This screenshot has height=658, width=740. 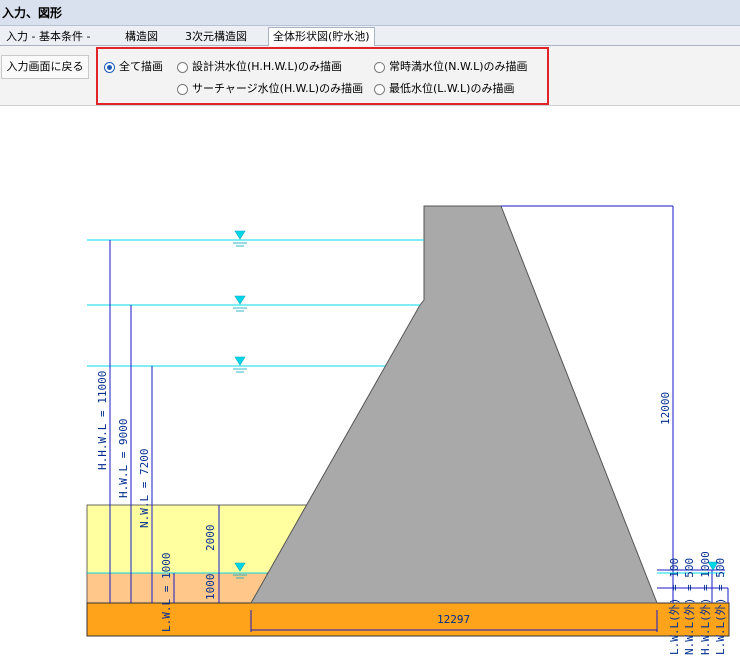 What do you see at coordinates (322, 76) in the screenshot?
I see `highlight-box` at bounding box center [322, 76].